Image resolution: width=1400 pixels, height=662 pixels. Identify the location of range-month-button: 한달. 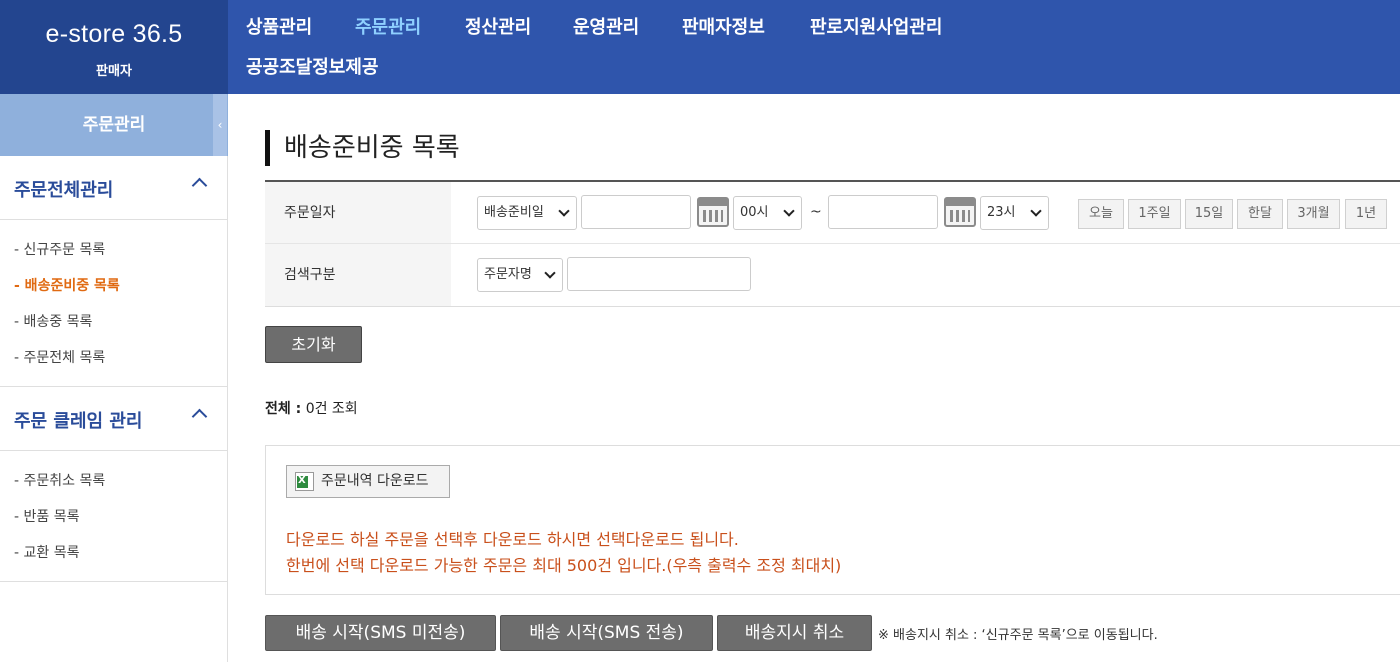
(1260, 214).